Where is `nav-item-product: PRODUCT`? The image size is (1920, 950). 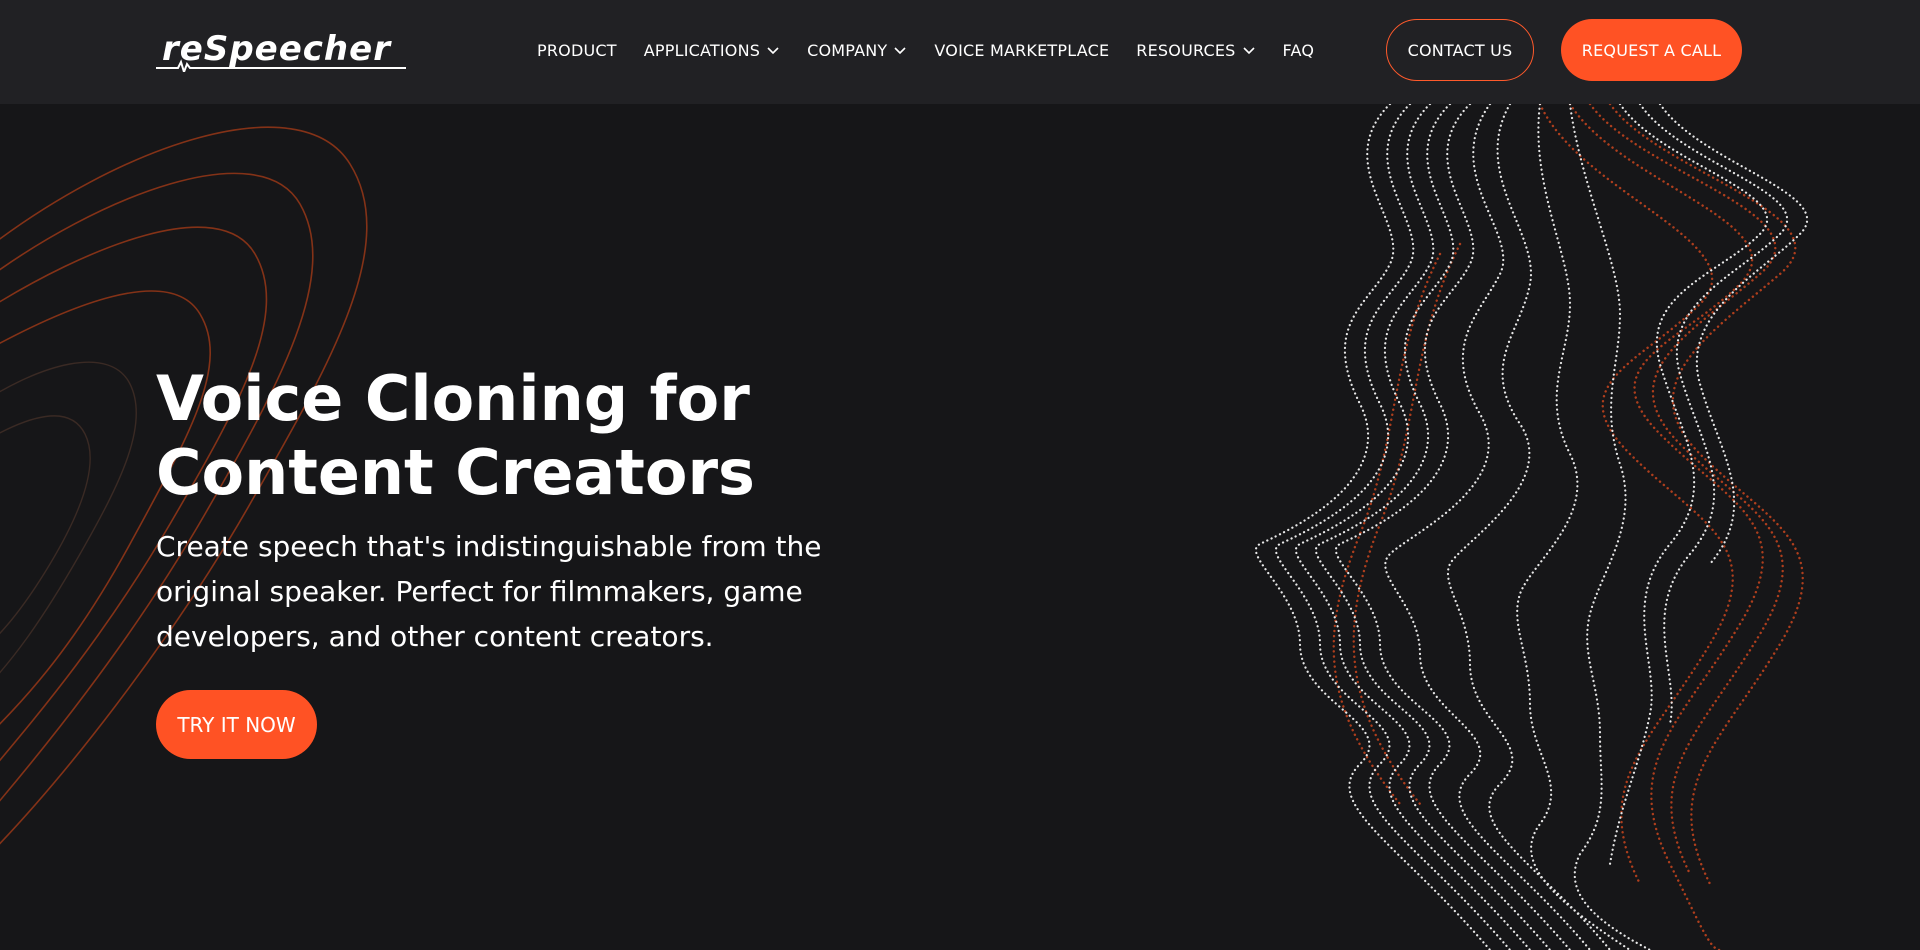
nav-item-product: PRODUCT is located at coordinates (577, 50).